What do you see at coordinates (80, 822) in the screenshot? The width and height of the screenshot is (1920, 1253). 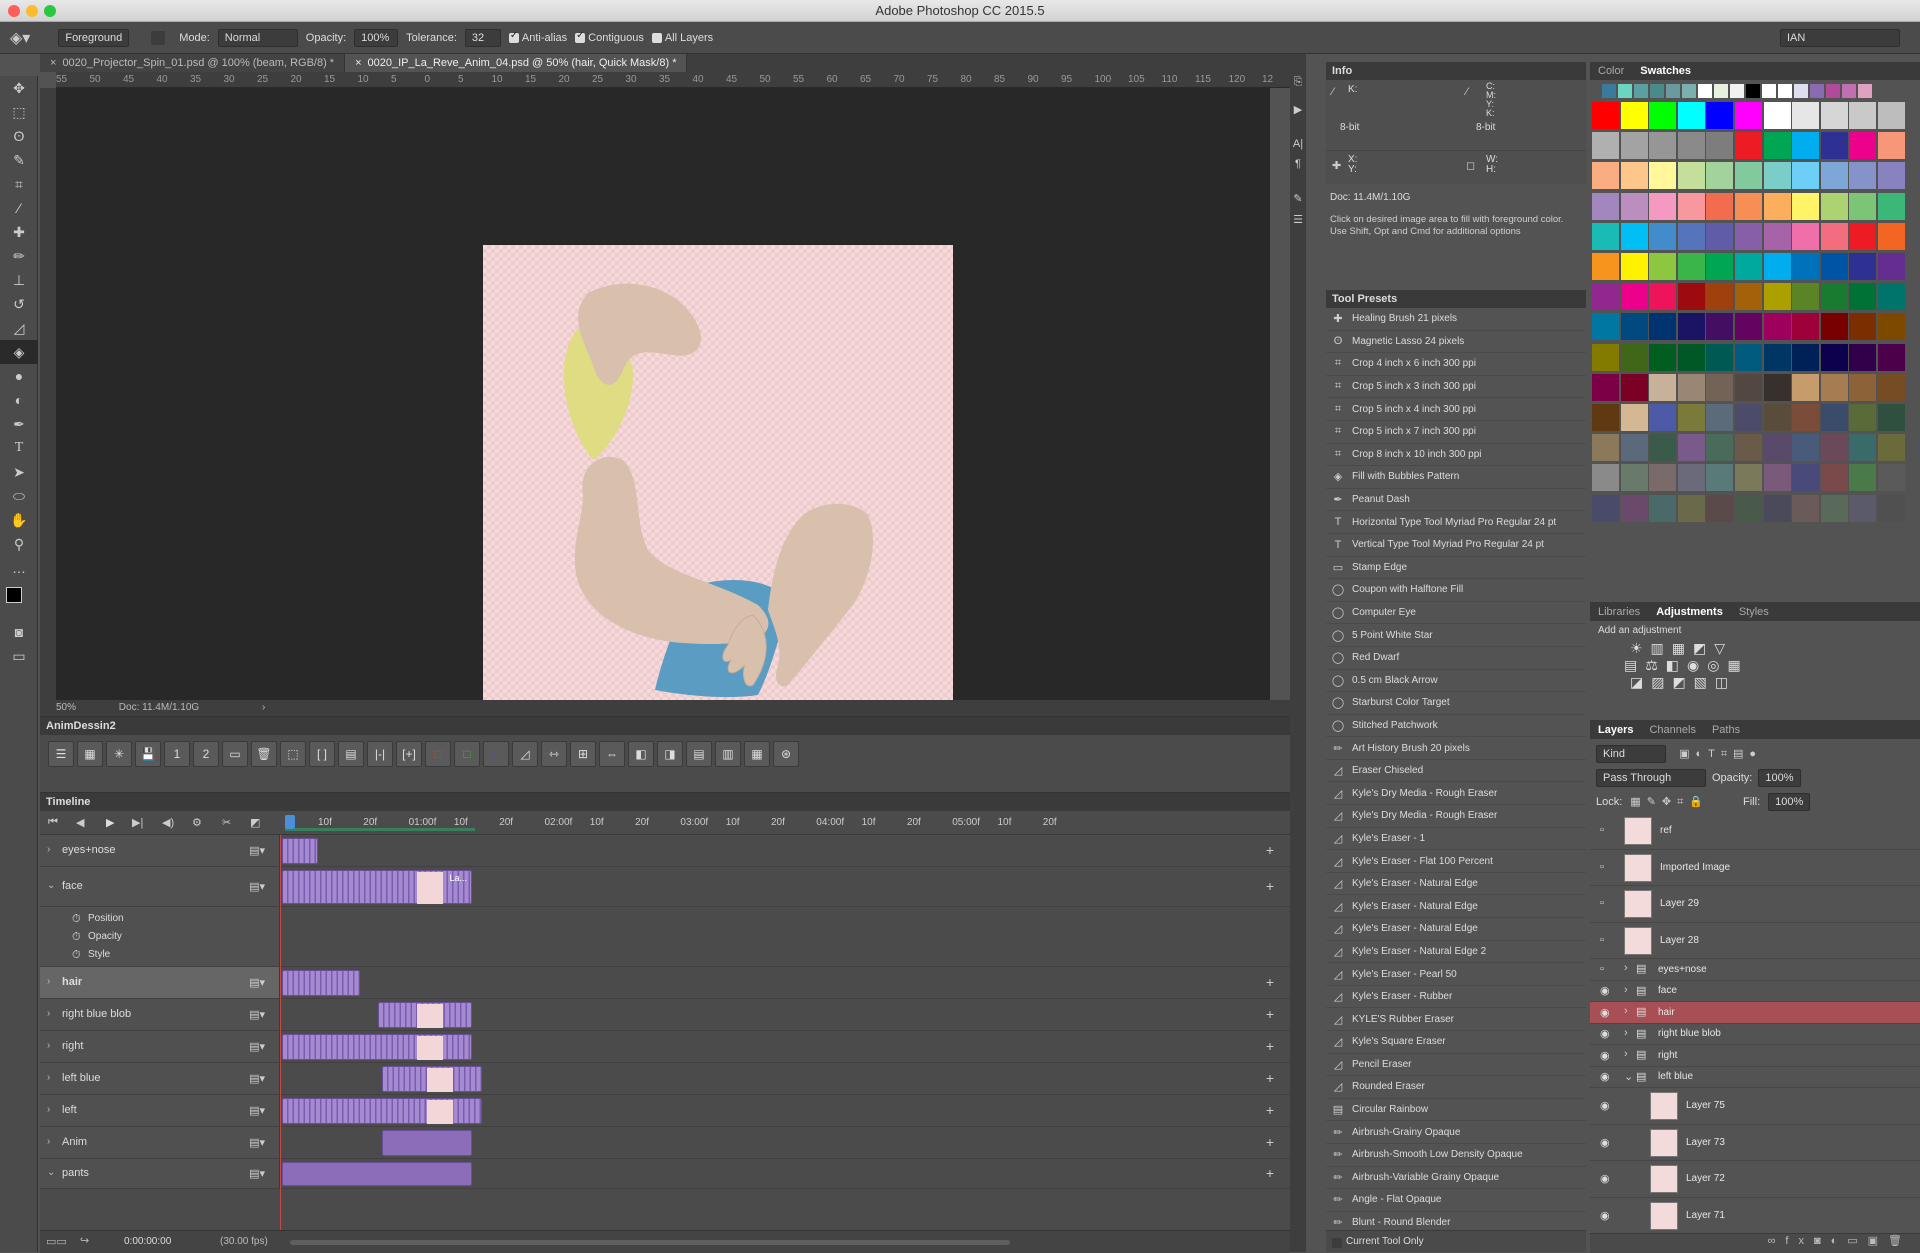 I see `prev-frame-icon: ◀` at bounding box center [80, 822].